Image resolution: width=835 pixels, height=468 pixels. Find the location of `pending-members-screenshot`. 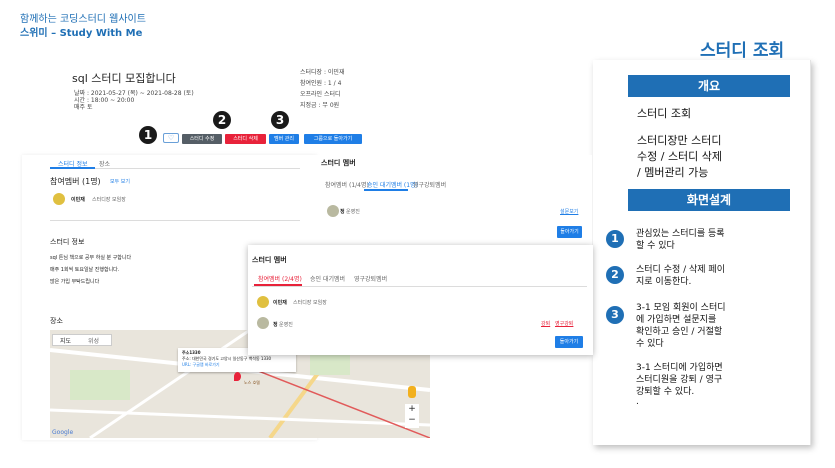

pending-members-screenshot is located at coordinates (454, 200).